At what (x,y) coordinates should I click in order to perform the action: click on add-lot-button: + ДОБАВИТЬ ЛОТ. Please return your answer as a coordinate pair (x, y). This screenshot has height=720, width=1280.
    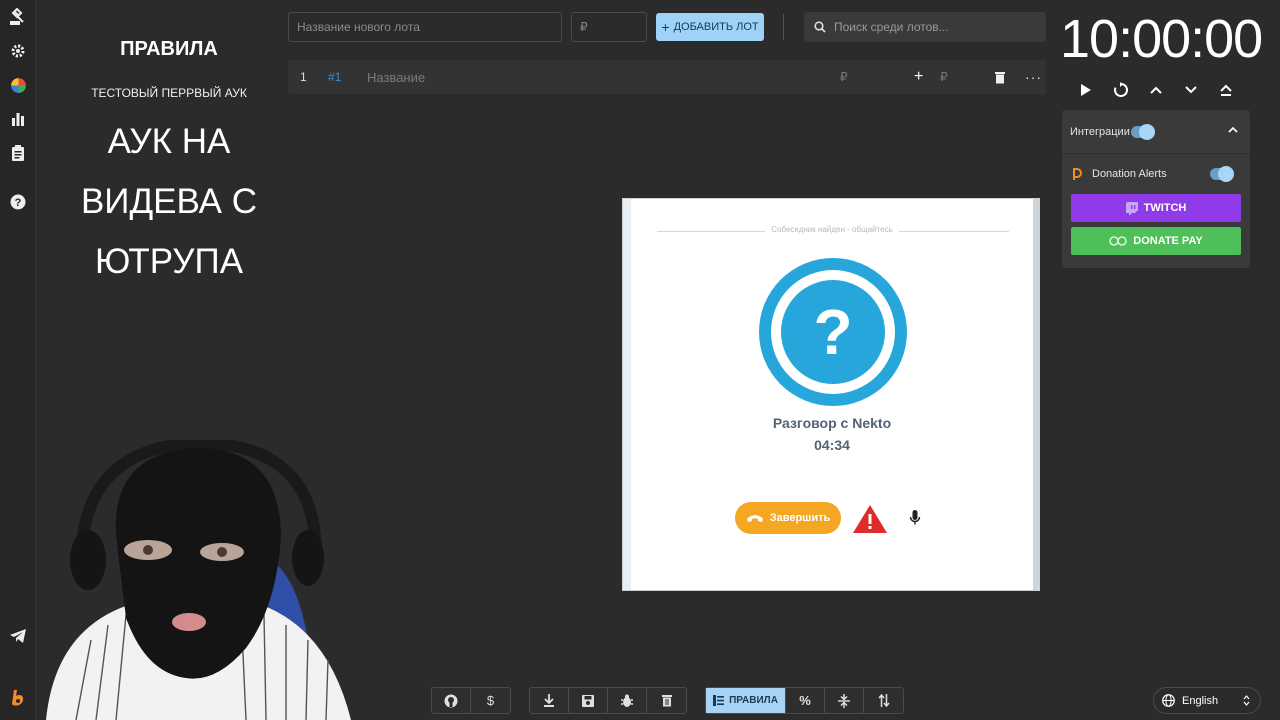
    Looking at the image, I should click on (710, 27).